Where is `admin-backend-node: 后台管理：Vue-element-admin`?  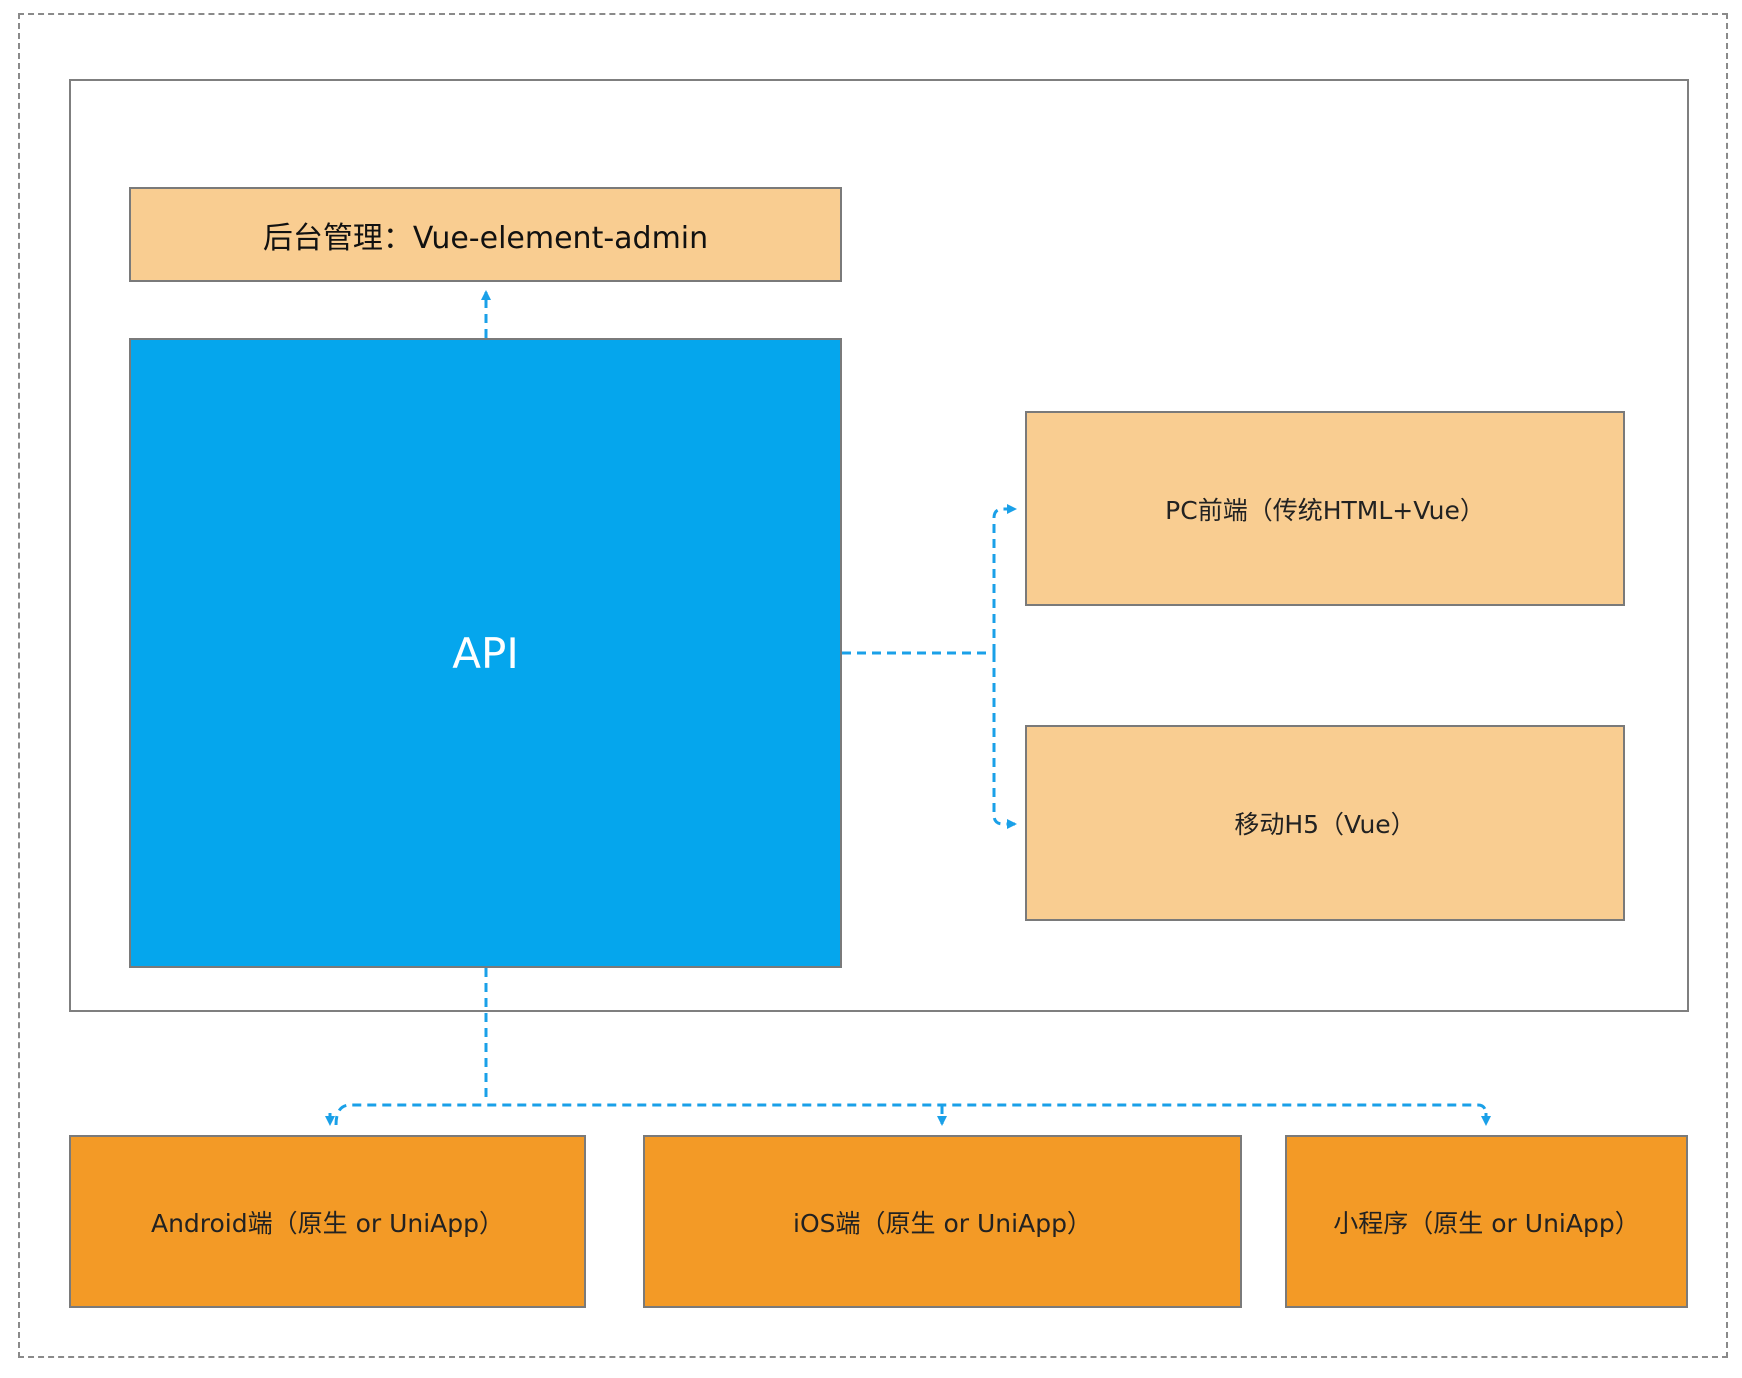 admin-backend-node: 后台管理：Vue-element-admin is located at coordinates (485, 234).